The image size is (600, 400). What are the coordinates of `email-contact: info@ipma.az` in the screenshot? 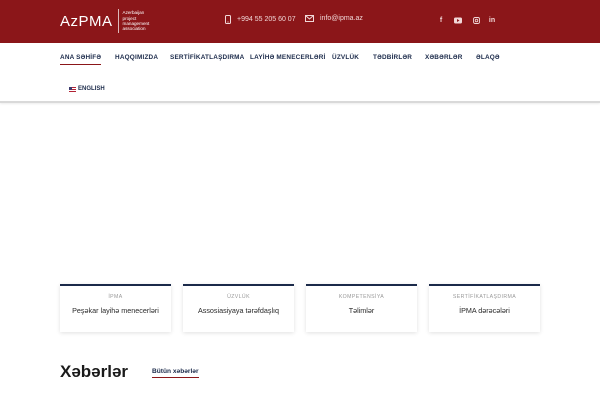 It's located at (334, 18).